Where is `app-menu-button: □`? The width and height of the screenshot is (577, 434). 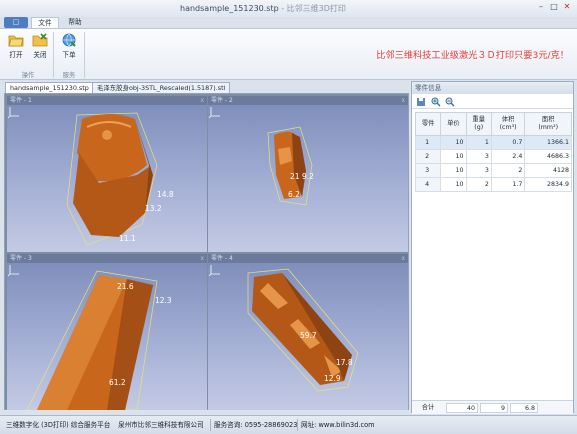 app-menu-button: □ is located at coordinates (16, 22).